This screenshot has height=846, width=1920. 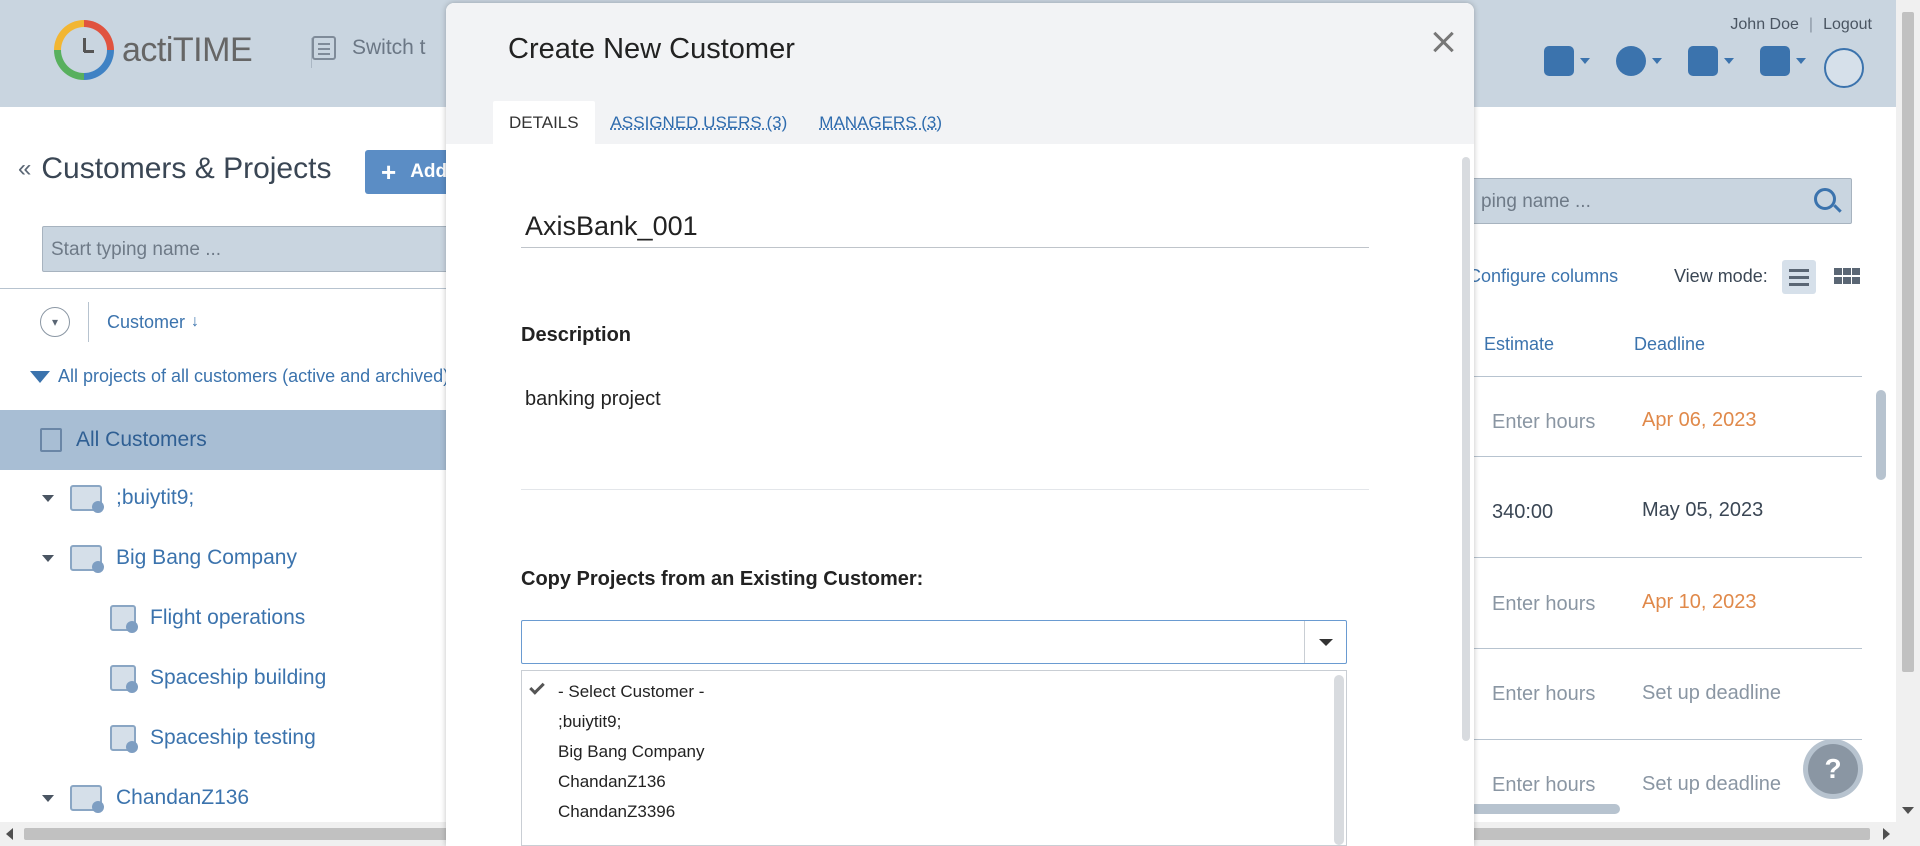 I want to click on user-name: John Doe, so click(x=1764, y=25).